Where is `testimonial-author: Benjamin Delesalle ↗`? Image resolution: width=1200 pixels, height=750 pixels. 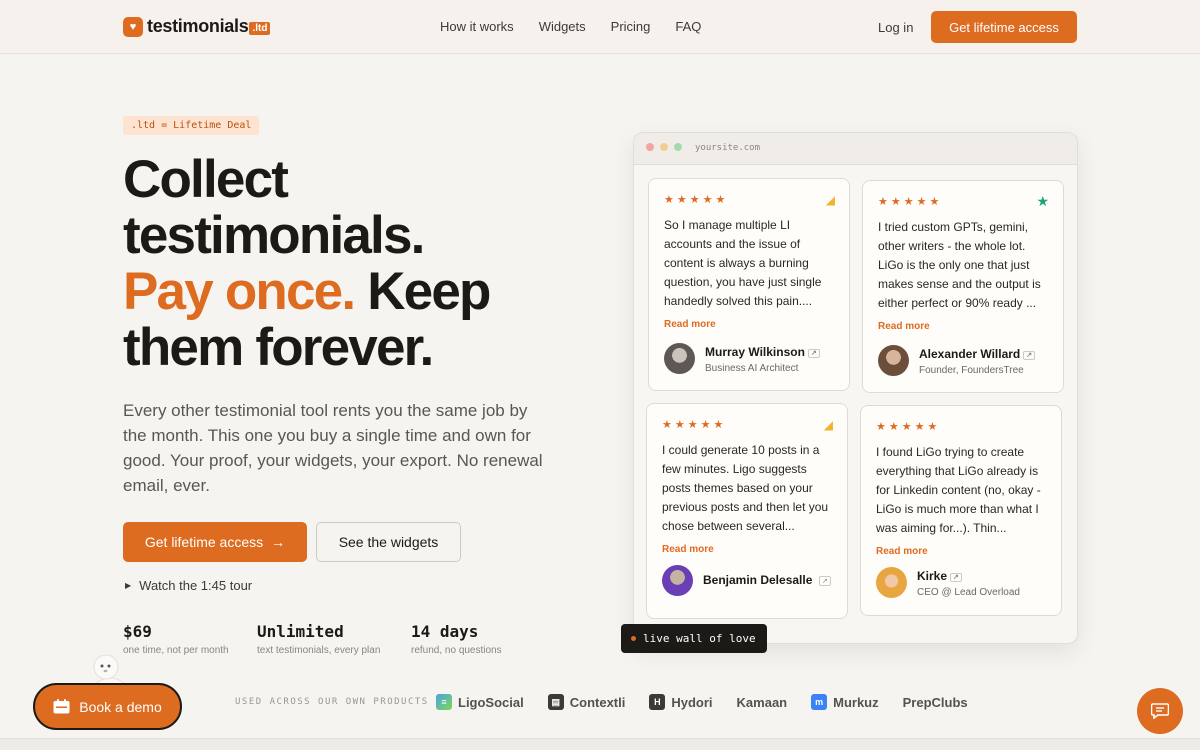
testimonial-author: Benjamin Delesalle ↗ is located at coordinates (747, 580).